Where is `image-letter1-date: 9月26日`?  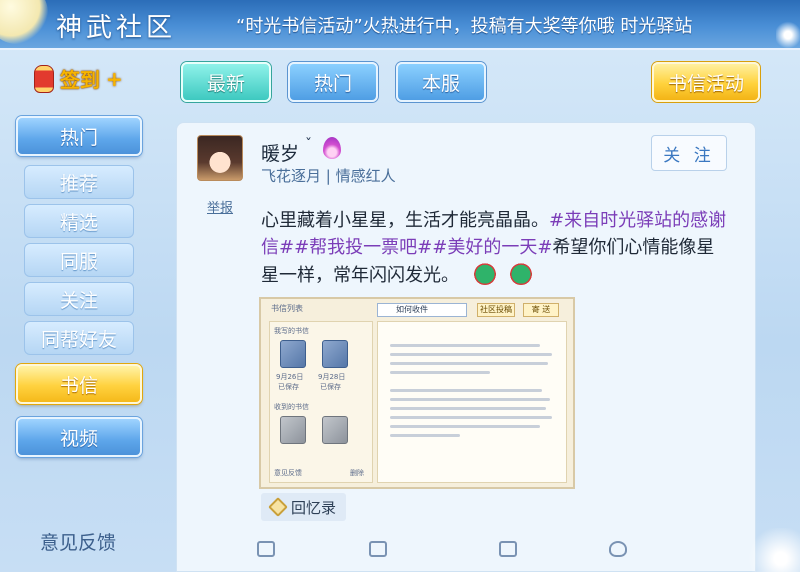 image-letter1-date: 9月26日 is located at coordinates (290, 377).